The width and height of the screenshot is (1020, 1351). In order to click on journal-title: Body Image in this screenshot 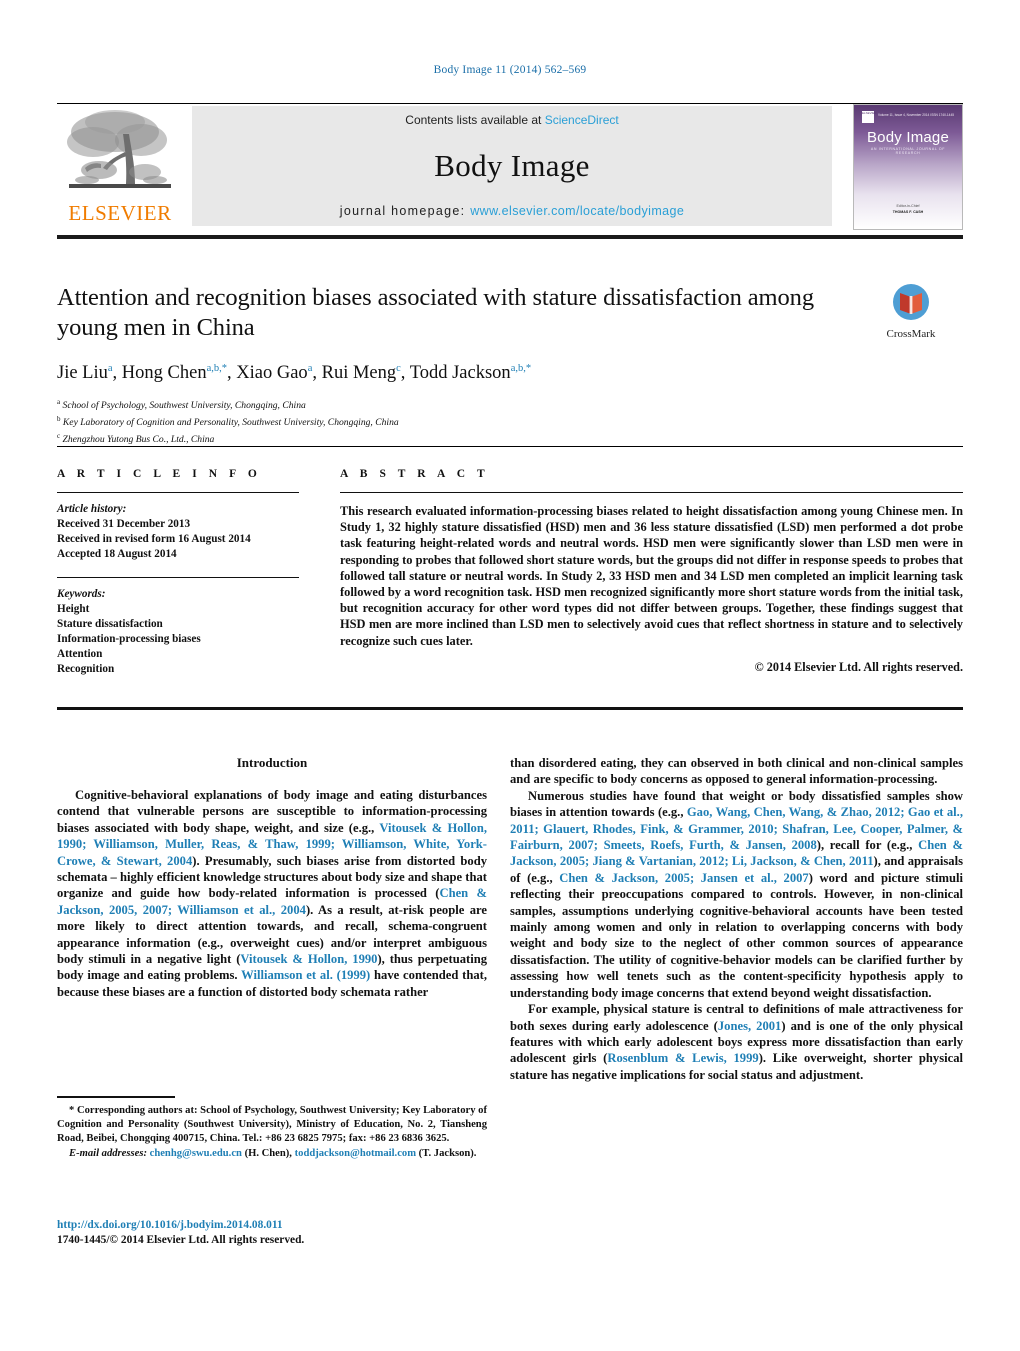, I will do `click(512, 165)`.